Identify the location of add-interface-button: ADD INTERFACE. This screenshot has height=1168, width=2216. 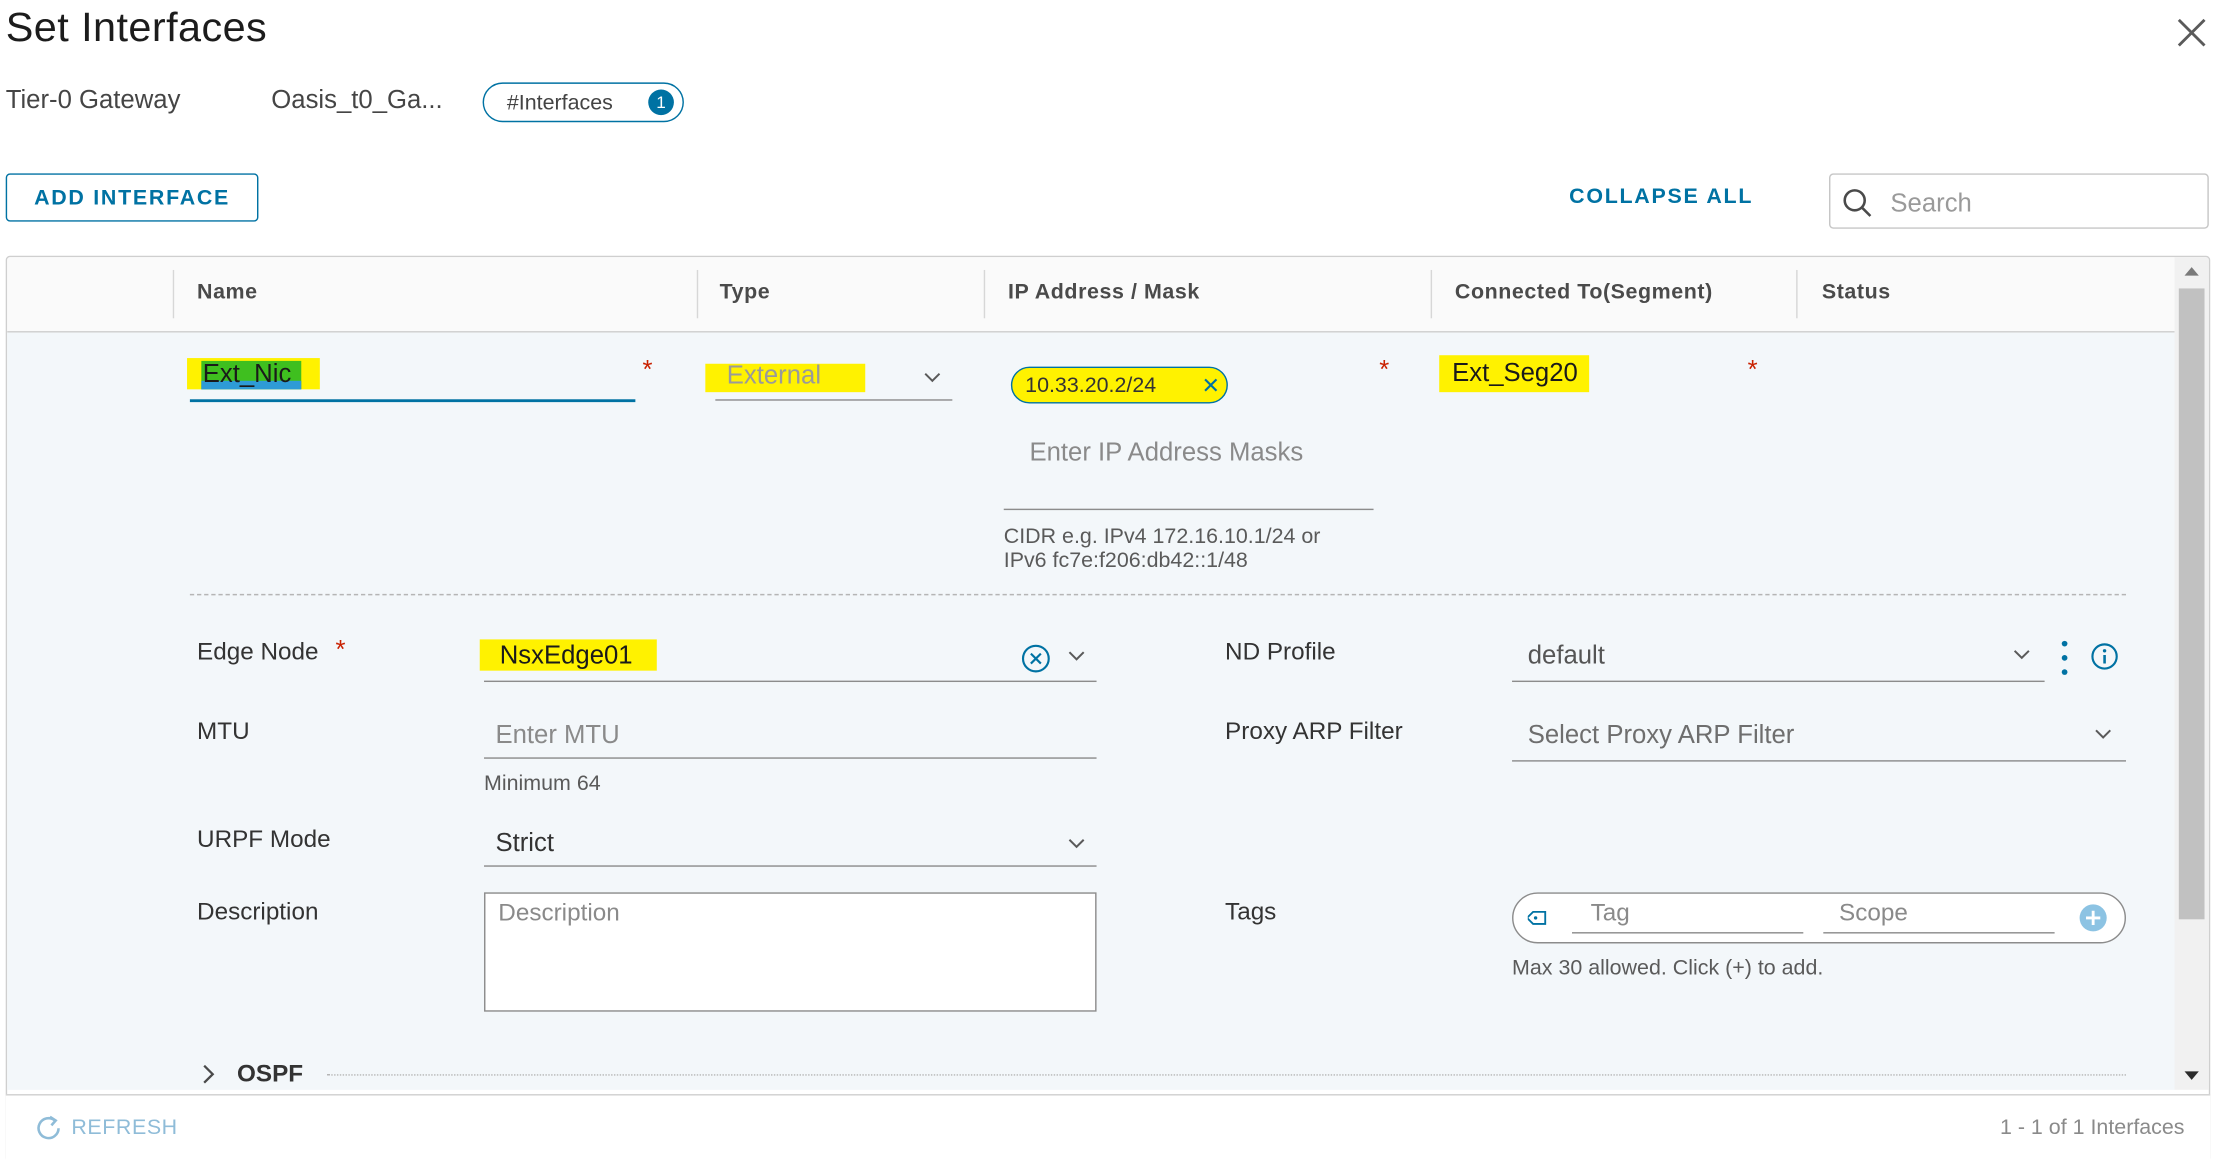
(132, 197).